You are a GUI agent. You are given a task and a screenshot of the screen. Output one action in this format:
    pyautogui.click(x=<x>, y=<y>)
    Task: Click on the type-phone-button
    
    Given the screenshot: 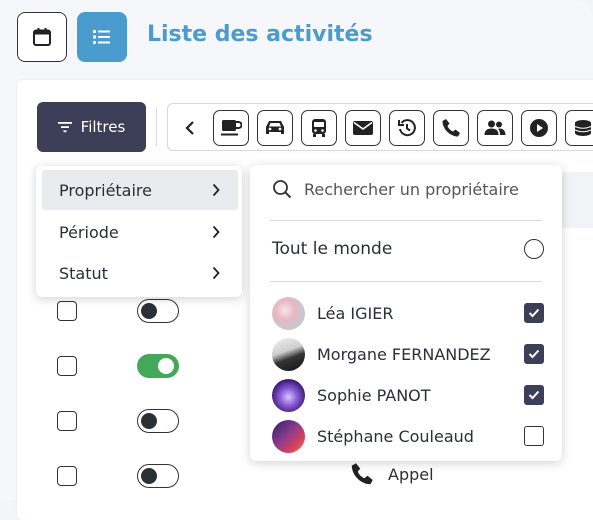 What is the action you would take?
    pyautogui.click(x=451, y=128)
    